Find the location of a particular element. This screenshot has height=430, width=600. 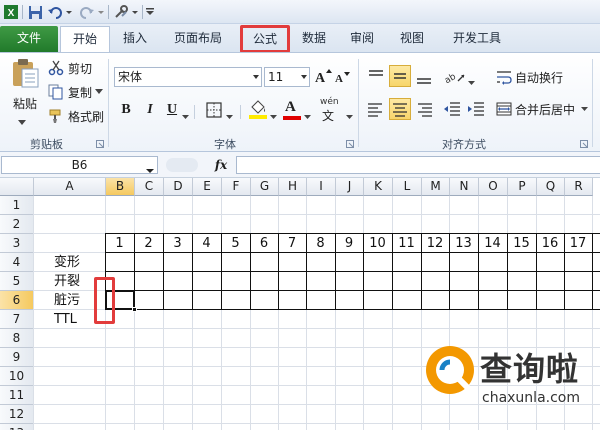

select-all-corner is located at coordinates (17, 187).